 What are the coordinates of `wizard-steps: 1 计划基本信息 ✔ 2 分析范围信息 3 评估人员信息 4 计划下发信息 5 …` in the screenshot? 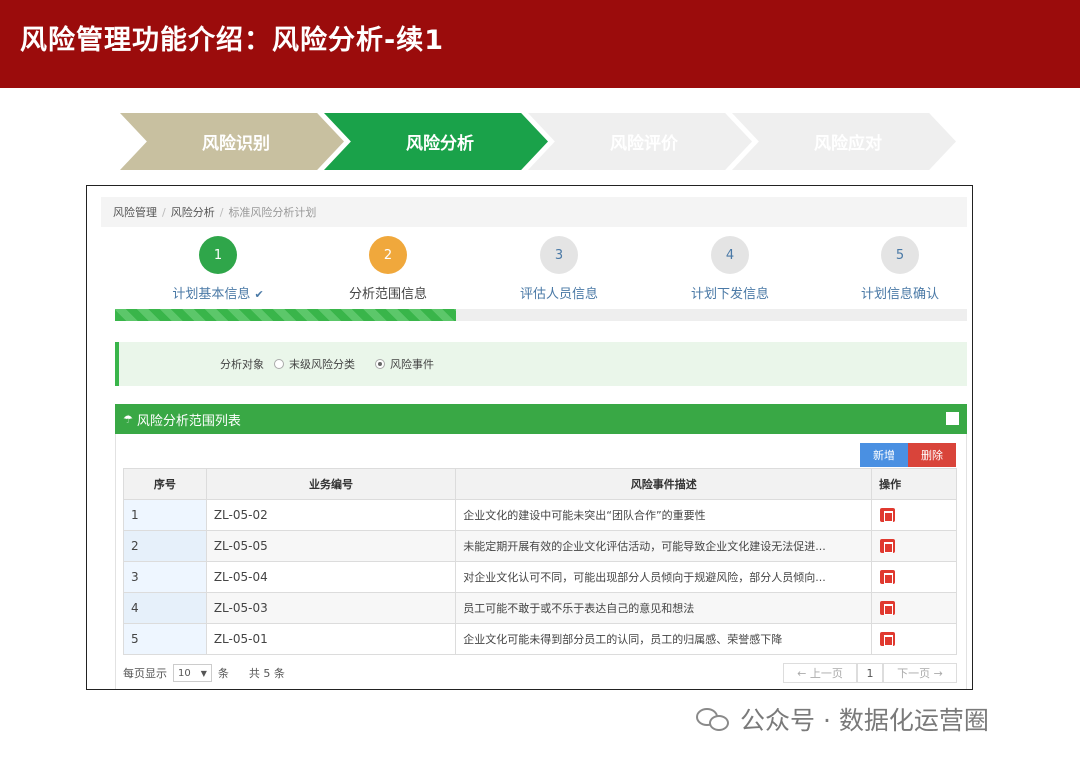 It's located at (537, 271).